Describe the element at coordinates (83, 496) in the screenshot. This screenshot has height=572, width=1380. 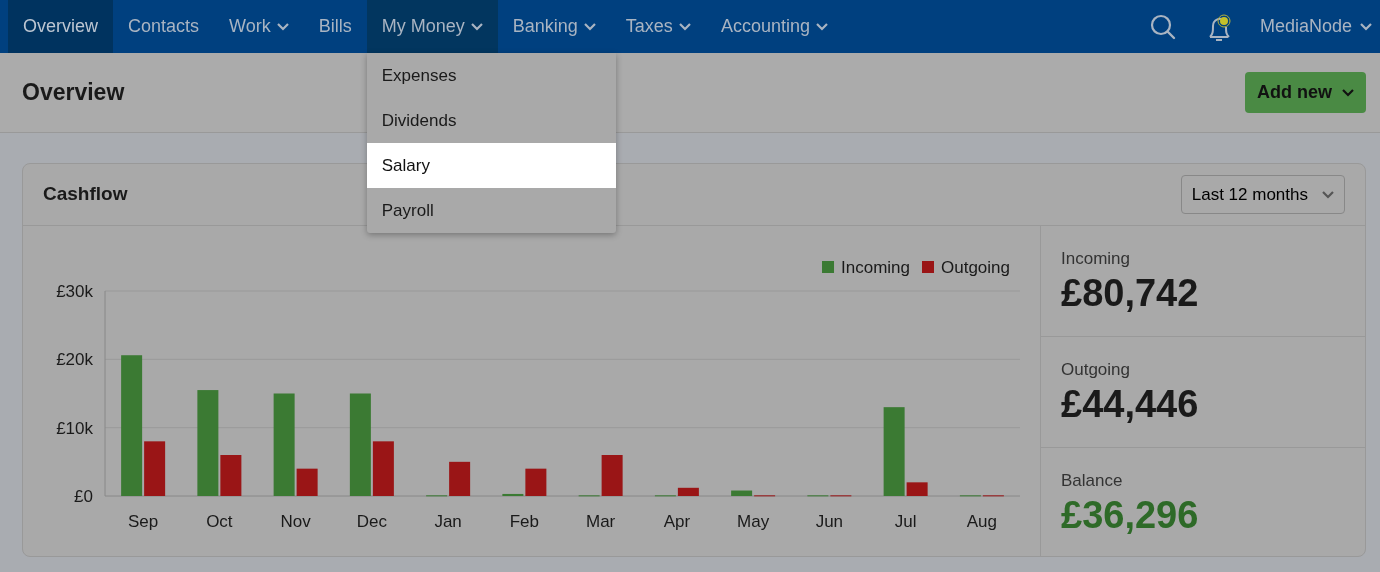
I see `axis-label: £0` at that location.